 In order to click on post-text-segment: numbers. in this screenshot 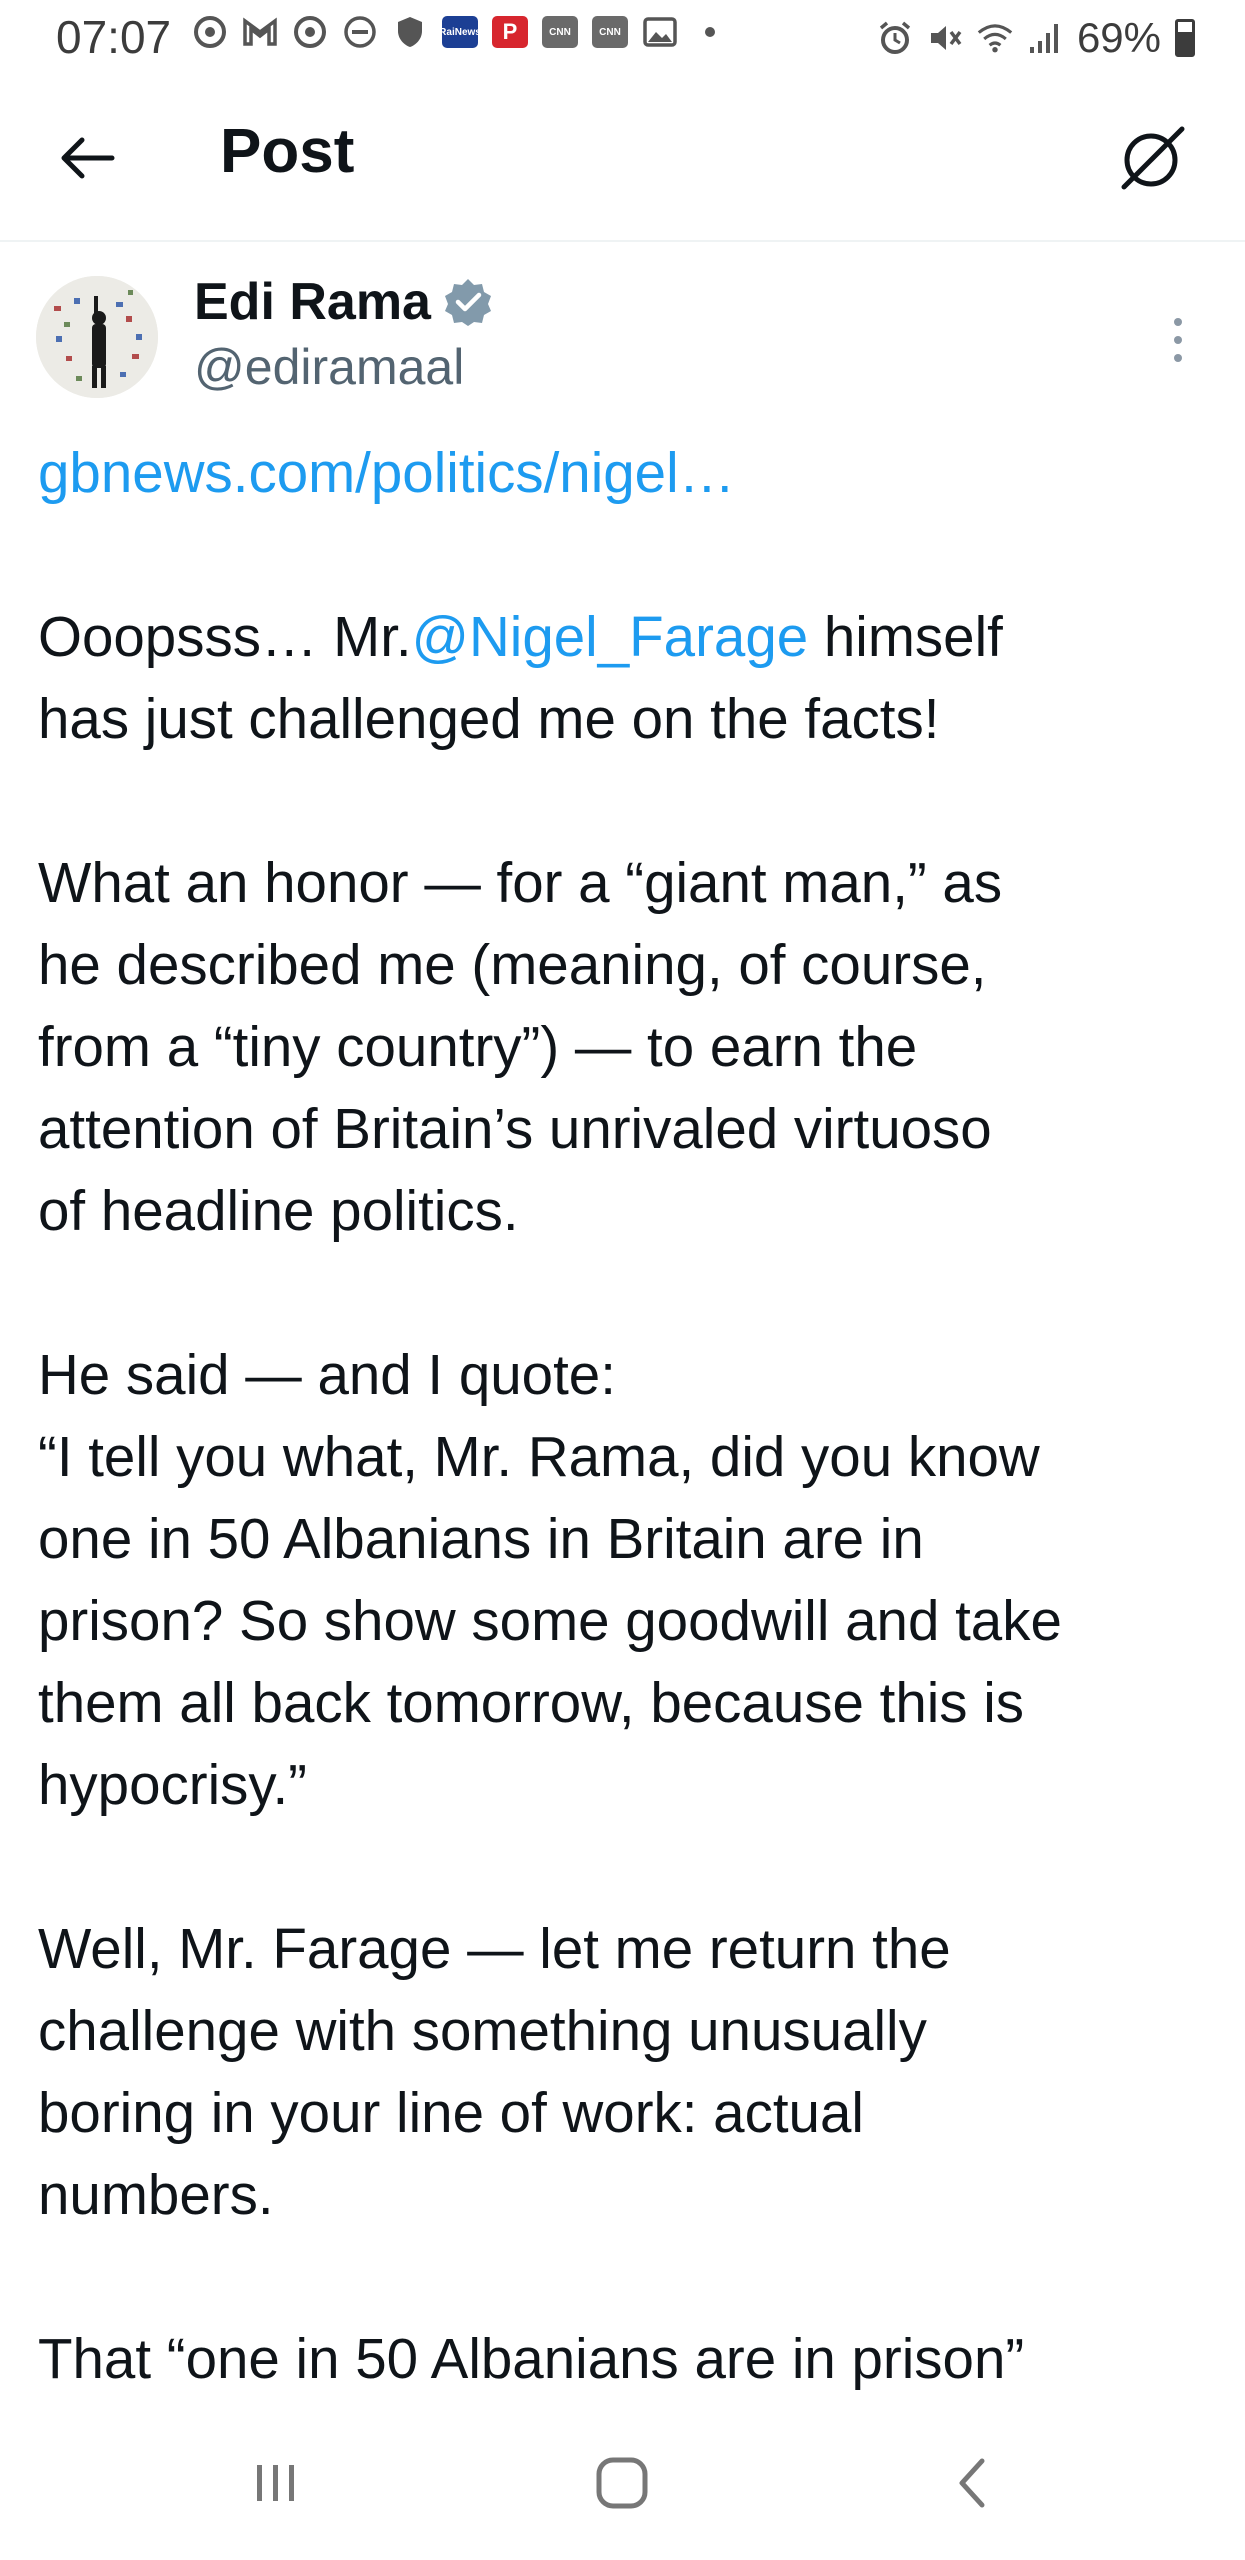, I will do `click(156, 2194)`.